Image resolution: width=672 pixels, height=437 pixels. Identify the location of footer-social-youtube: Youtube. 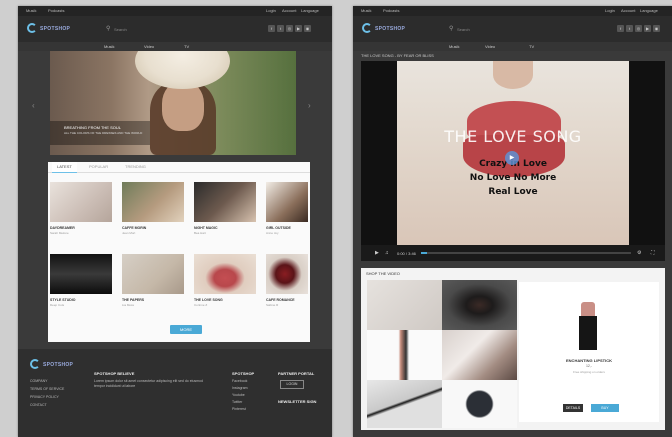
(238, 395).